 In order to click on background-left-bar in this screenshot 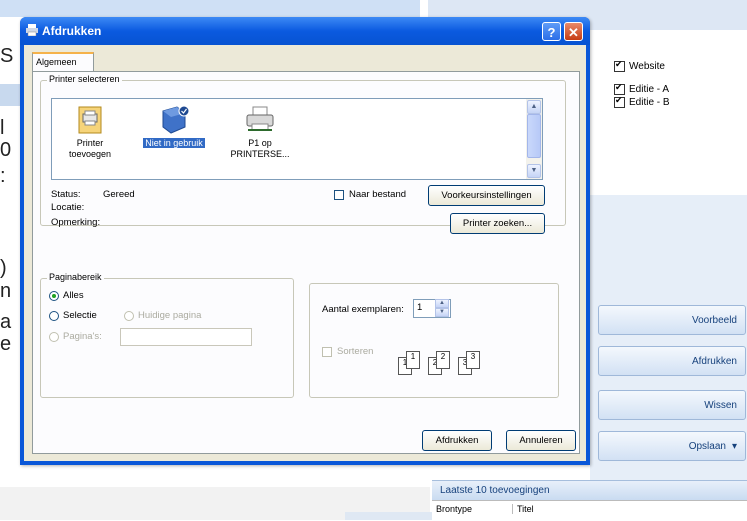, I will do `click(10, 95)`.